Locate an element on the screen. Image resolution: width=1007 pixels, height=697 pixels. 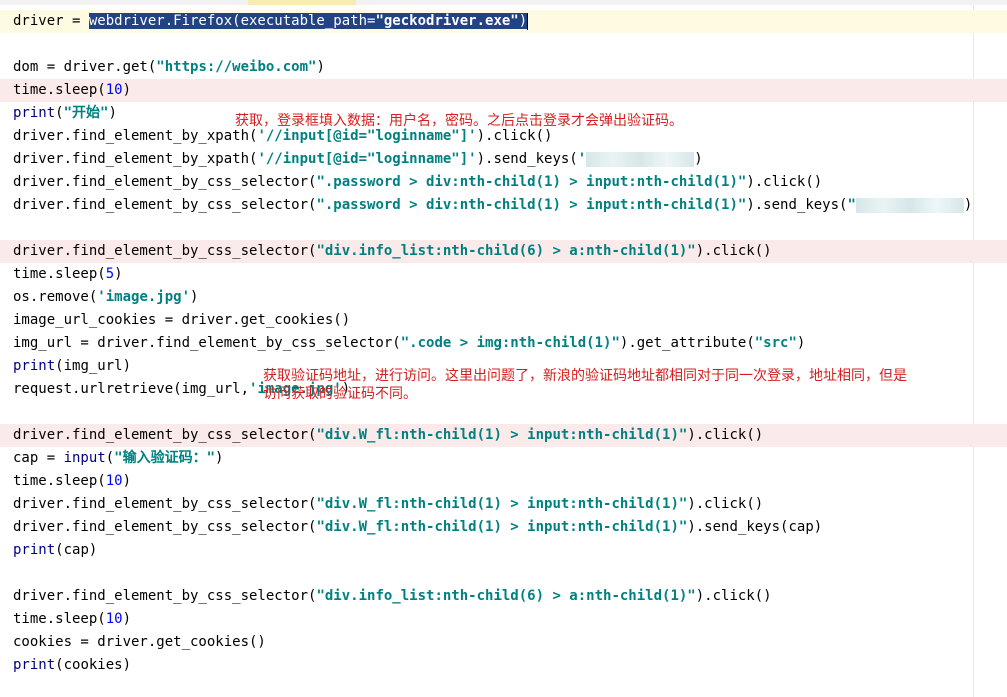
code-line-24: print(cap) is located at coordinates (503, 550).